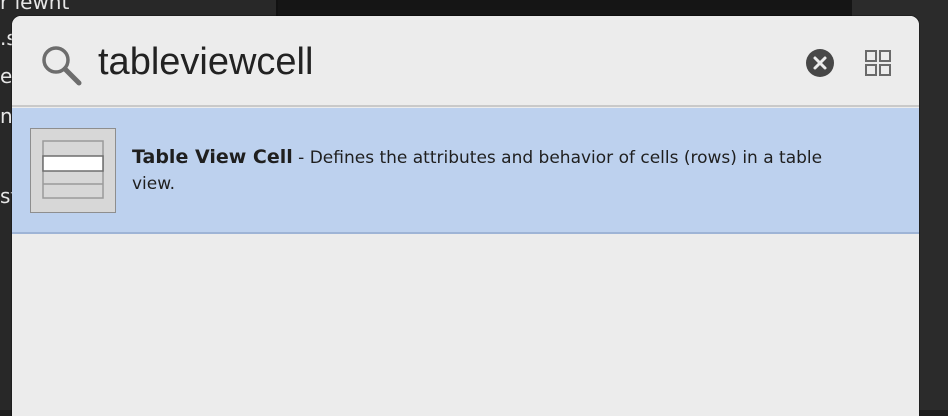  Describe the element at coordinates (6, 76) in the screenshot. I see `background-text: e` at that location.